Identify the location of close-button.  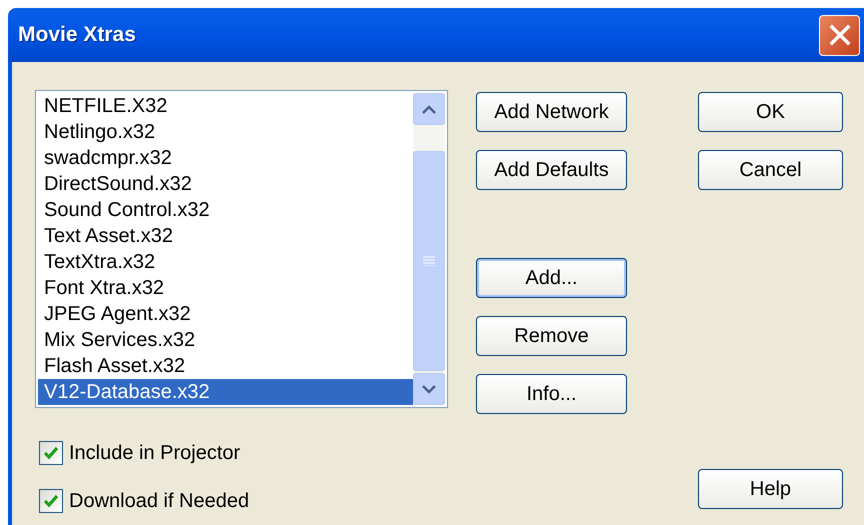
(839, 35).